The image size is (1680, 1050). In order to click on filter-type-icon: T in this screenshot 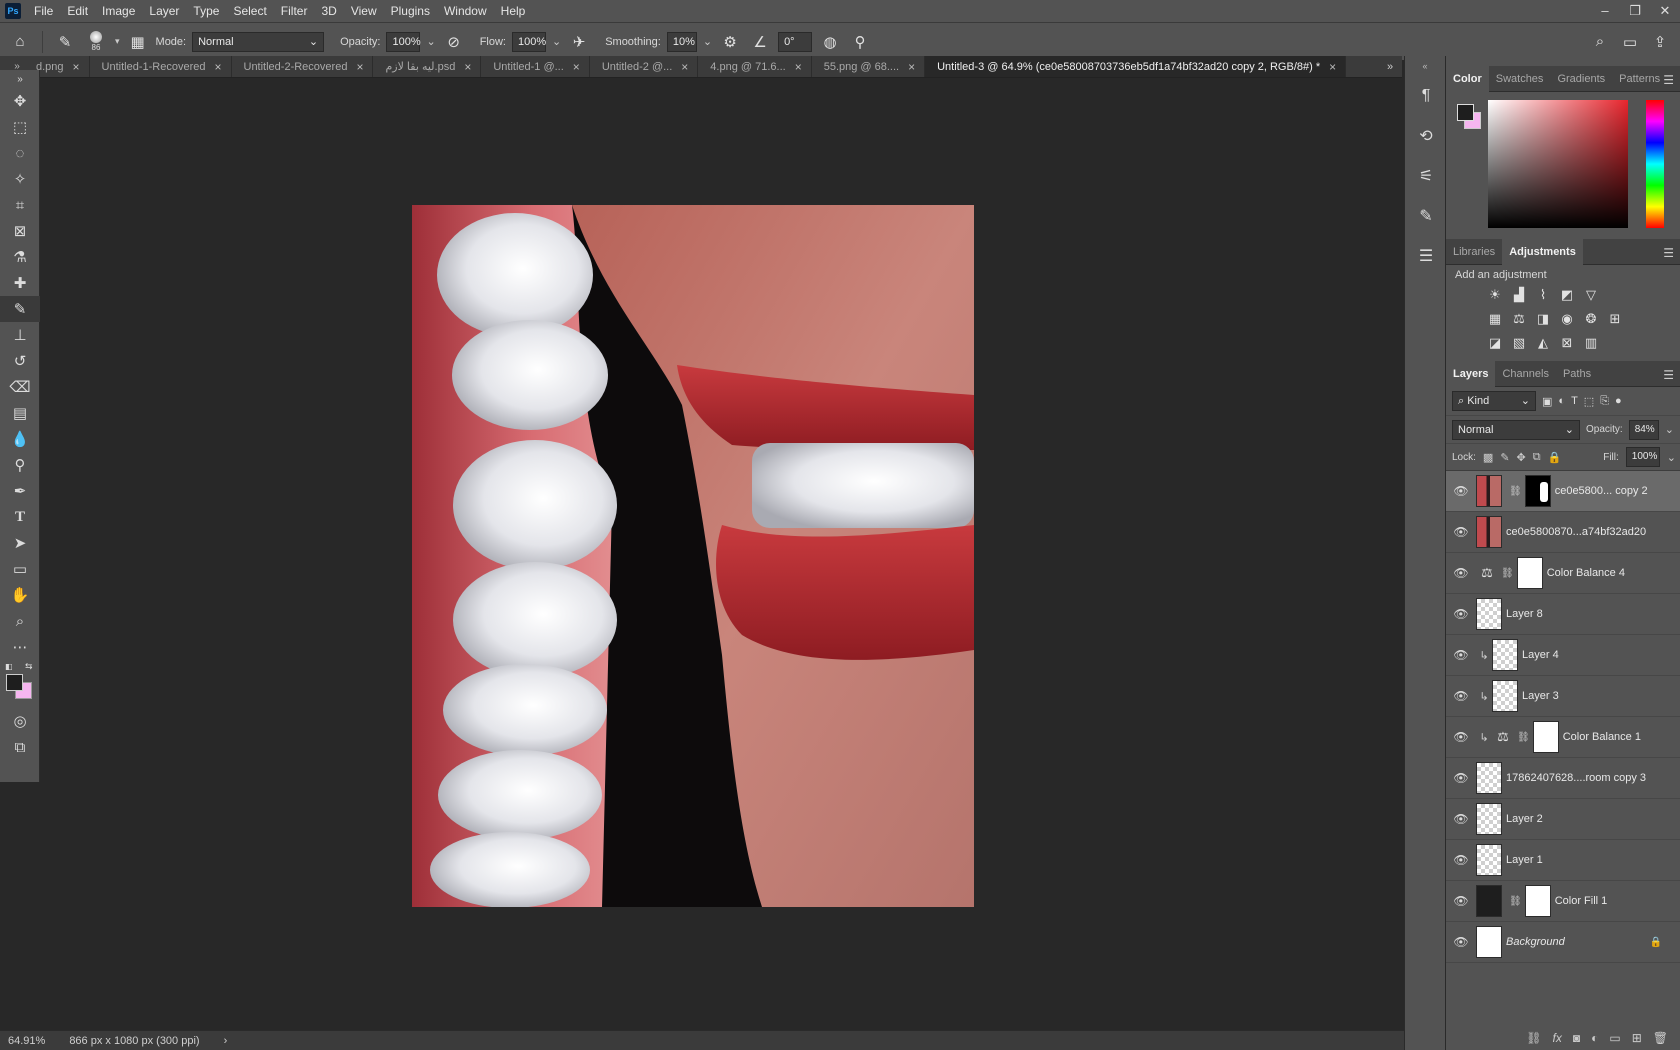, I will do `click(1574, 401)`.